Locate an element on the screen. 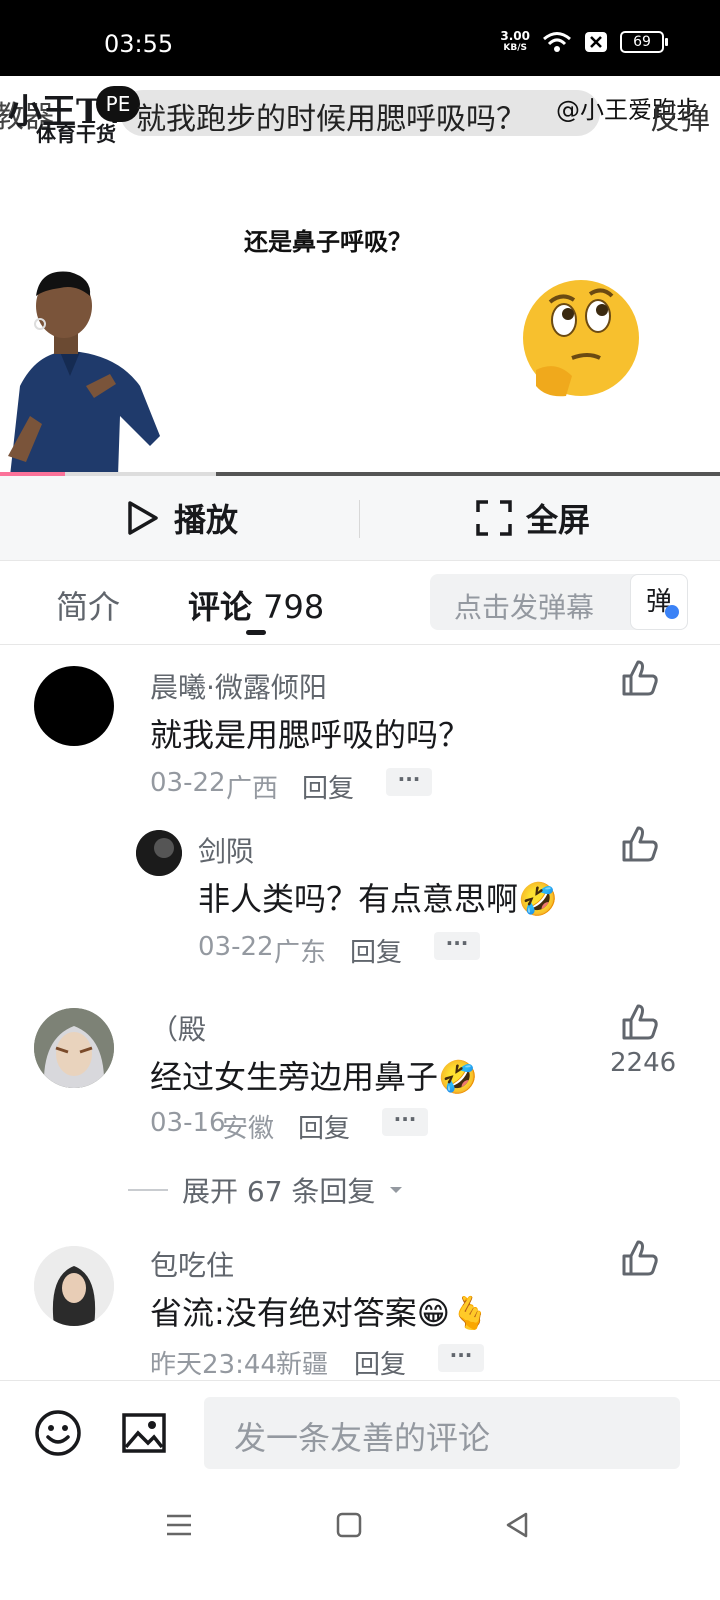 This screenshot has width=720, height=1600. fullscreen-label: 全屏 is located at coordinates (558, 520).